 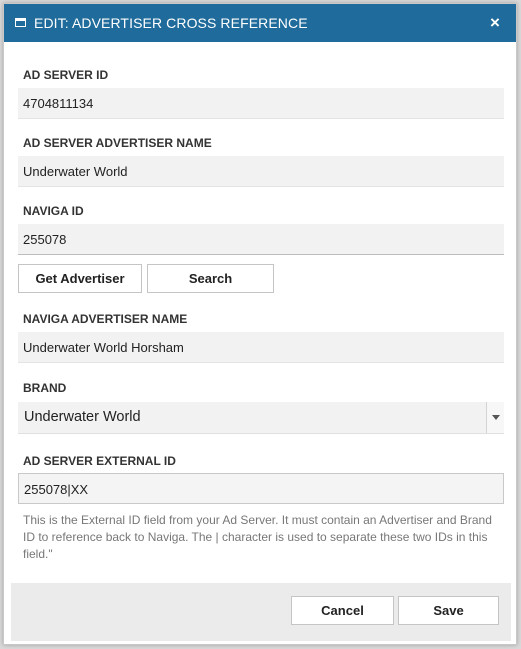 What do you see at coordinates (171, 23) in the screenshot?
I see `dialog-title: EDIT: ADVERTISER CROSS REFERENCE` at bounding box center [171, 23].